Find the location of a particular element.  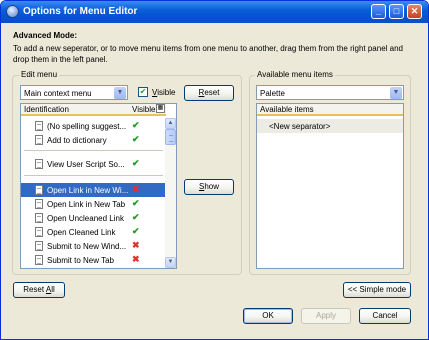

apply-button: Apply is located at coordinates (326, 316).